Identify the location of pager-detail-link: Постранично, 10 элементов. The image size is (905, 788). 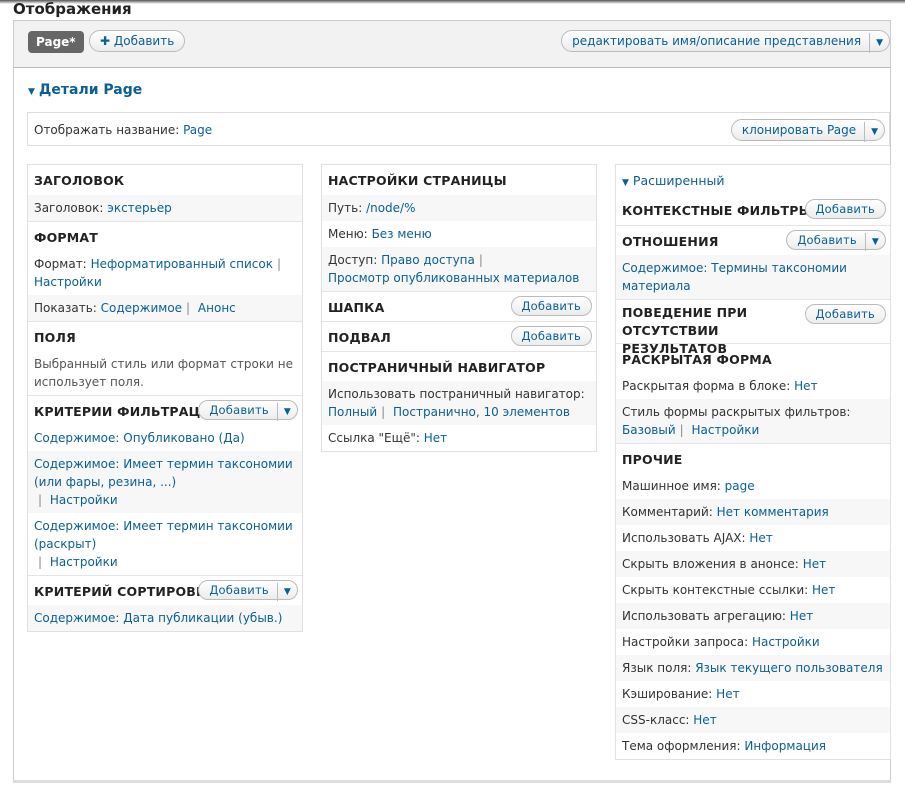
(481, 412).